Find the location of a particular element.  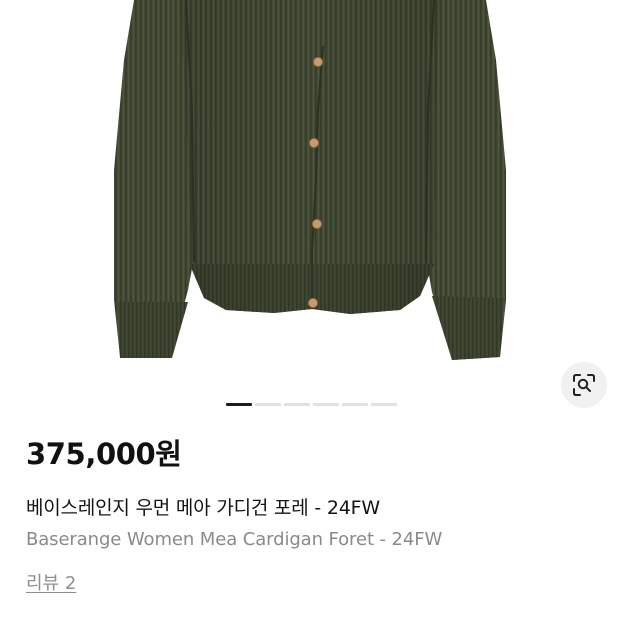

image-search-icon is located at coordinates (584, 385).